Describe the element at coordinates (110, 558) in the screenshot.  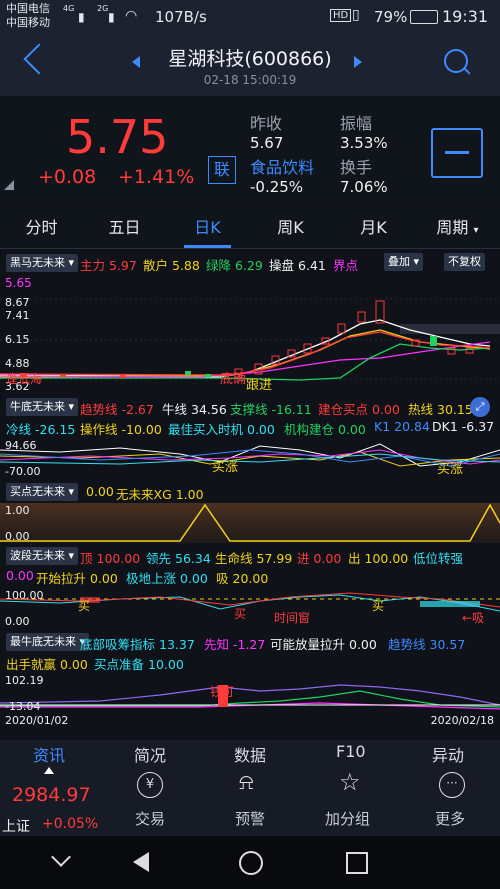
I see `ind4-d: 顶 100.00` at that location.